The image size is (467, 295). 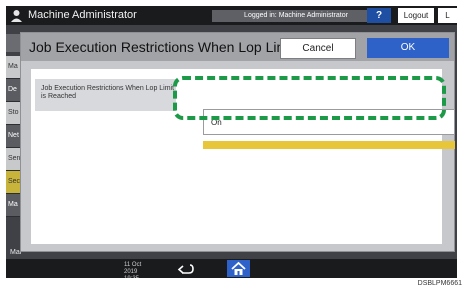 I want to click on logged-in-status: Logged in: Machine Administrator, so click(x=296, y=16).